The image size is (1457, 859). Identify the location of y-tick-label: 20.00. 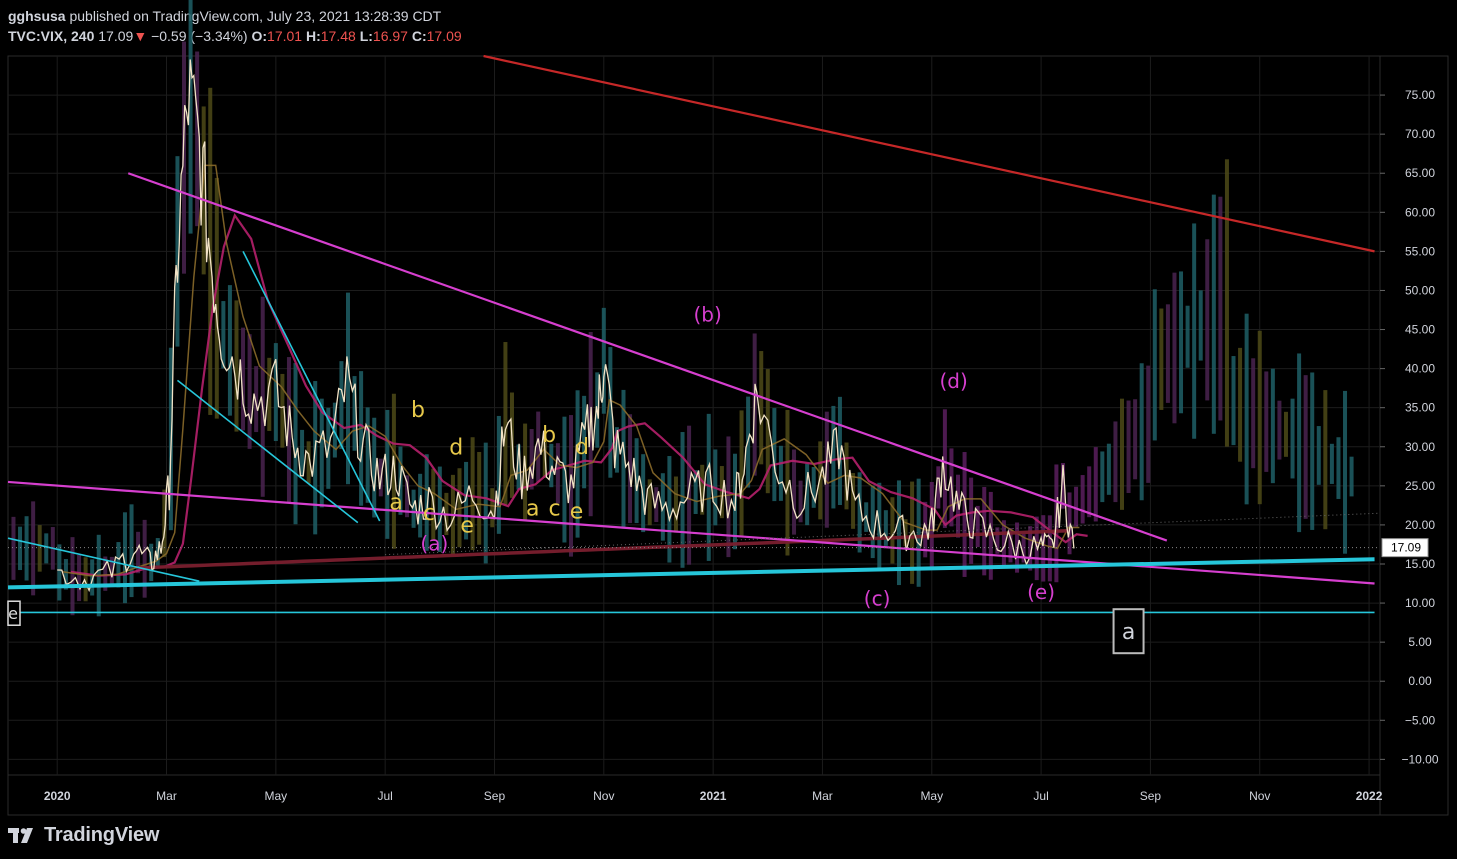
(1420, 525).